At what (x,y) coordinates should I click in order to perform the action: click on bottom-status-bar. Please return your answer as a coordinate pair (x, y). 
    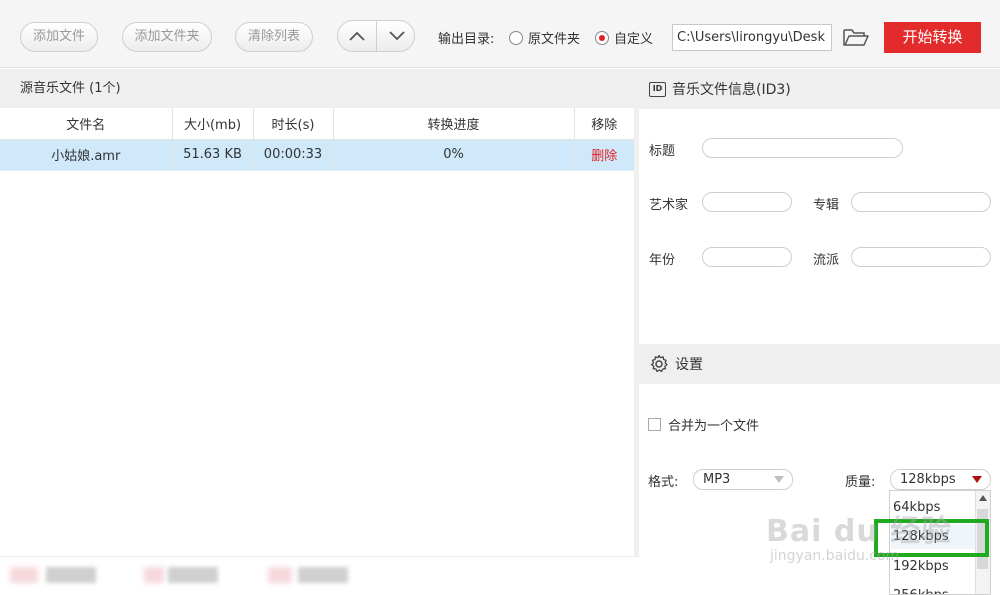
    Looking at the image, I should click on (319, 575).